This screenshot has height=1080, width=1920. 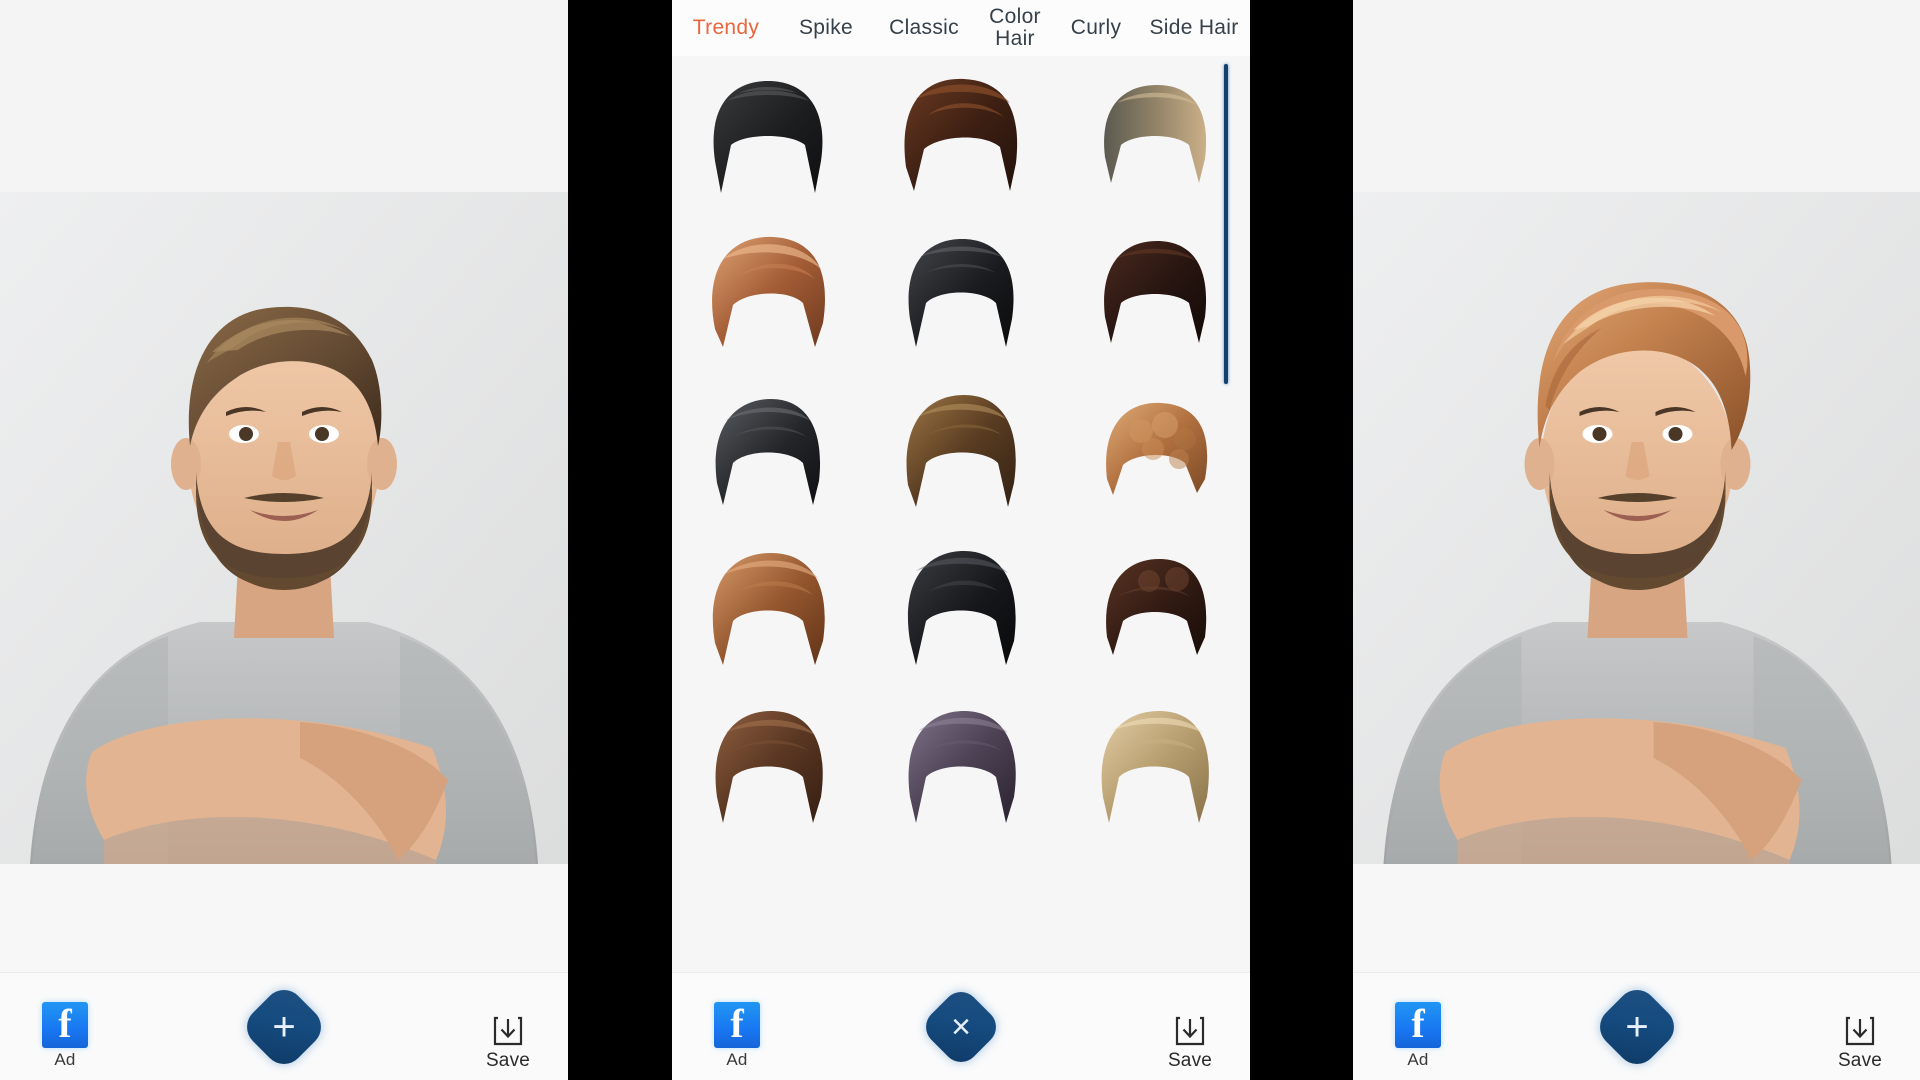 I want to click on ad-button-left: Ad, so click(x=65, y=1035).